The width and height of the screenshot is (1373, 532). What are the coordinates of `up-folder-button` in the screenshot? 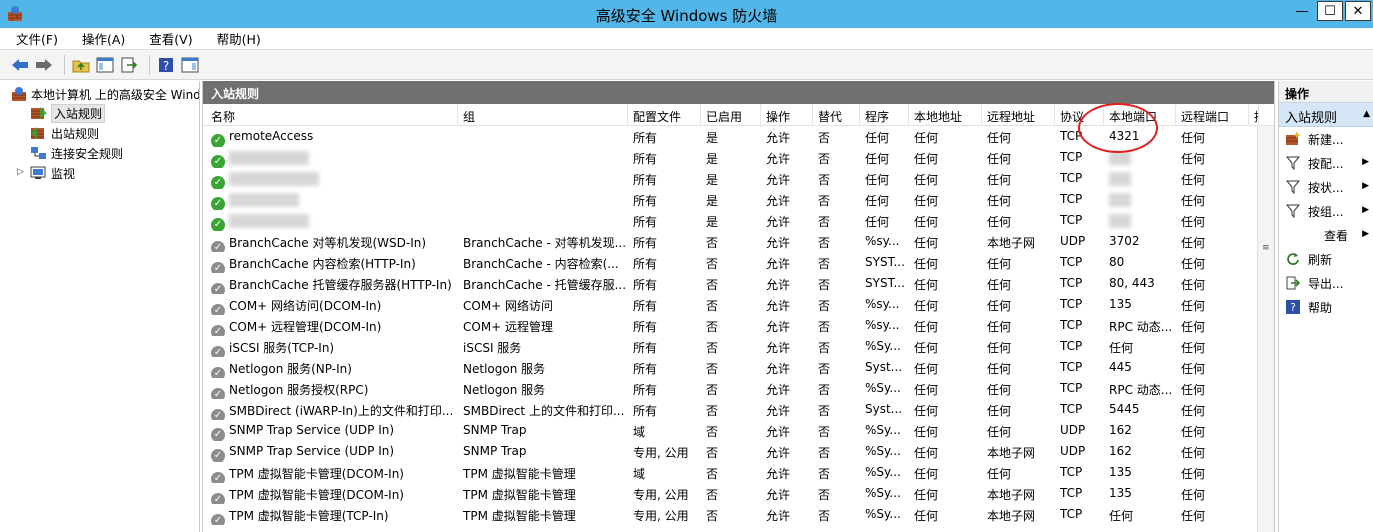 It's located at (81, 65).